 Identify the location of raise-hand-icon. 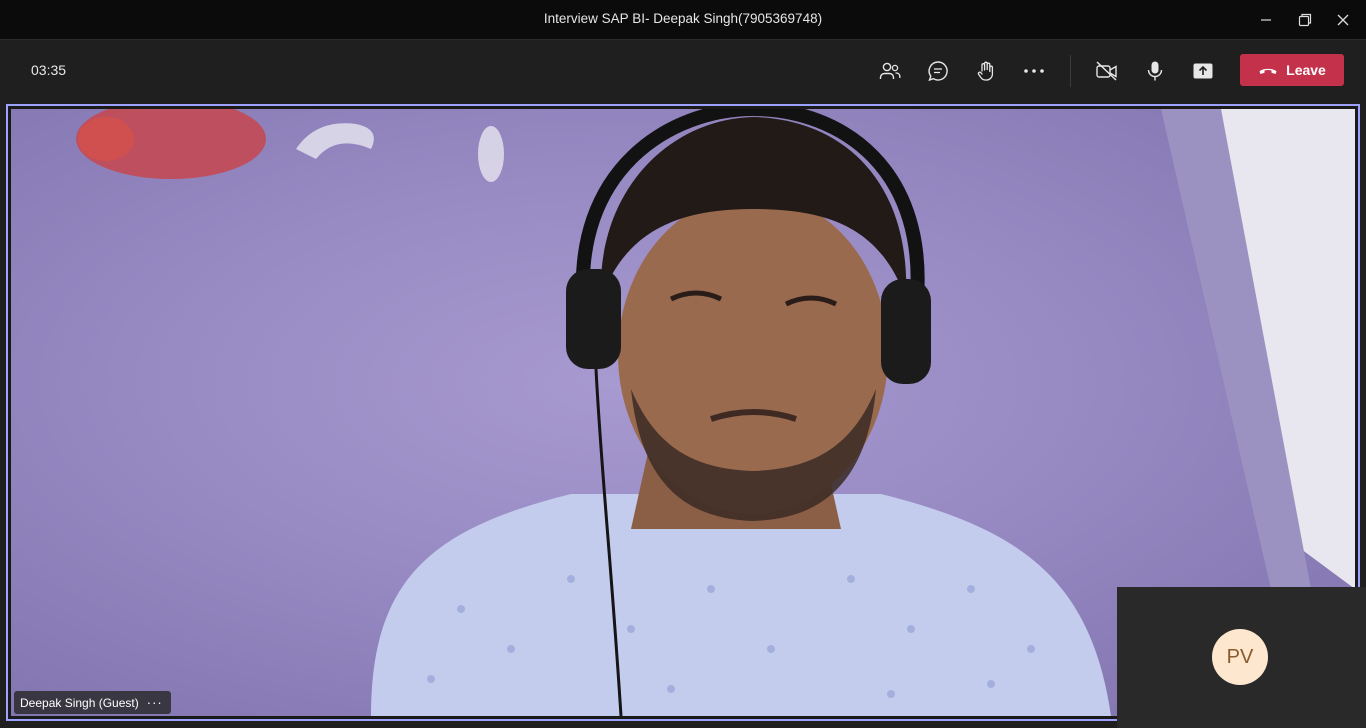
(985, 71).